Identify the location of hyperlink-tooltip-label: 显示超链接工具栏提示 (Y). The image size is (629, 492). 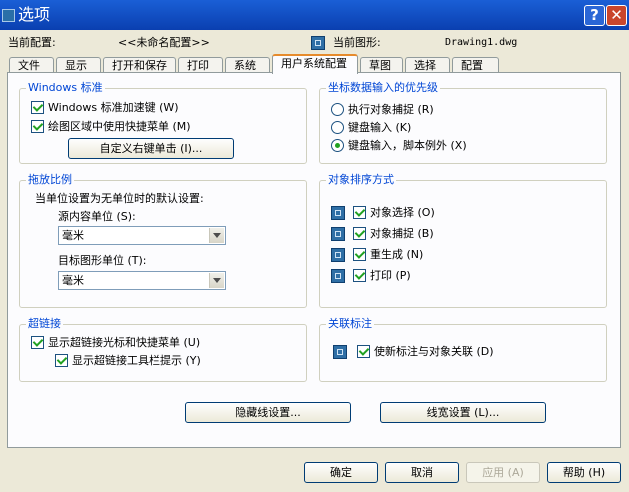
(136, 361).